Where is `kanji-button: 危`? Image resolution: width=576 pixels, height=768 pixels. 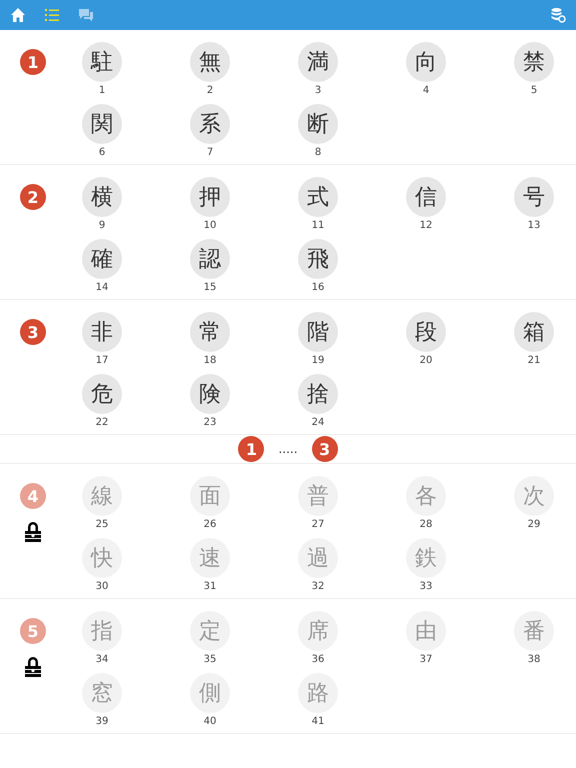 kanji-button: 危 is located at coordinates (102, 394).